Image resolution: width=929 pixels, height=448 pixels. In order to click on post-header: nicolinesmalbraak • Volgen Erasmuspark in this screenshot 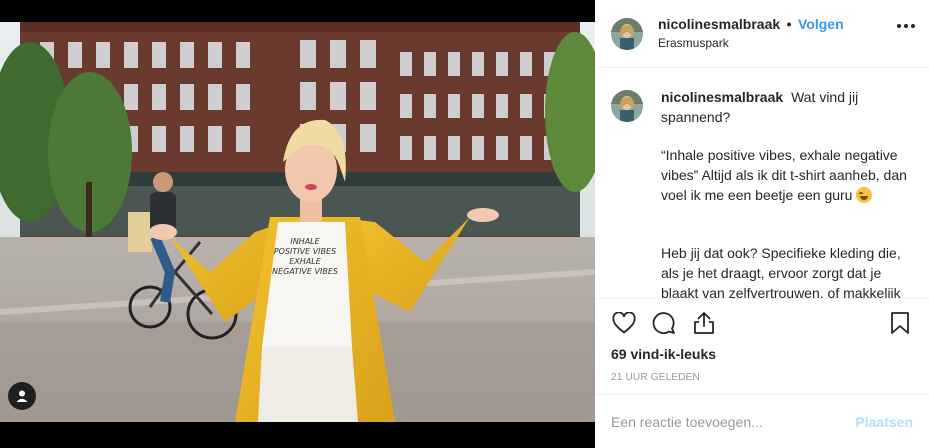, I will do `click(762, 34)`.